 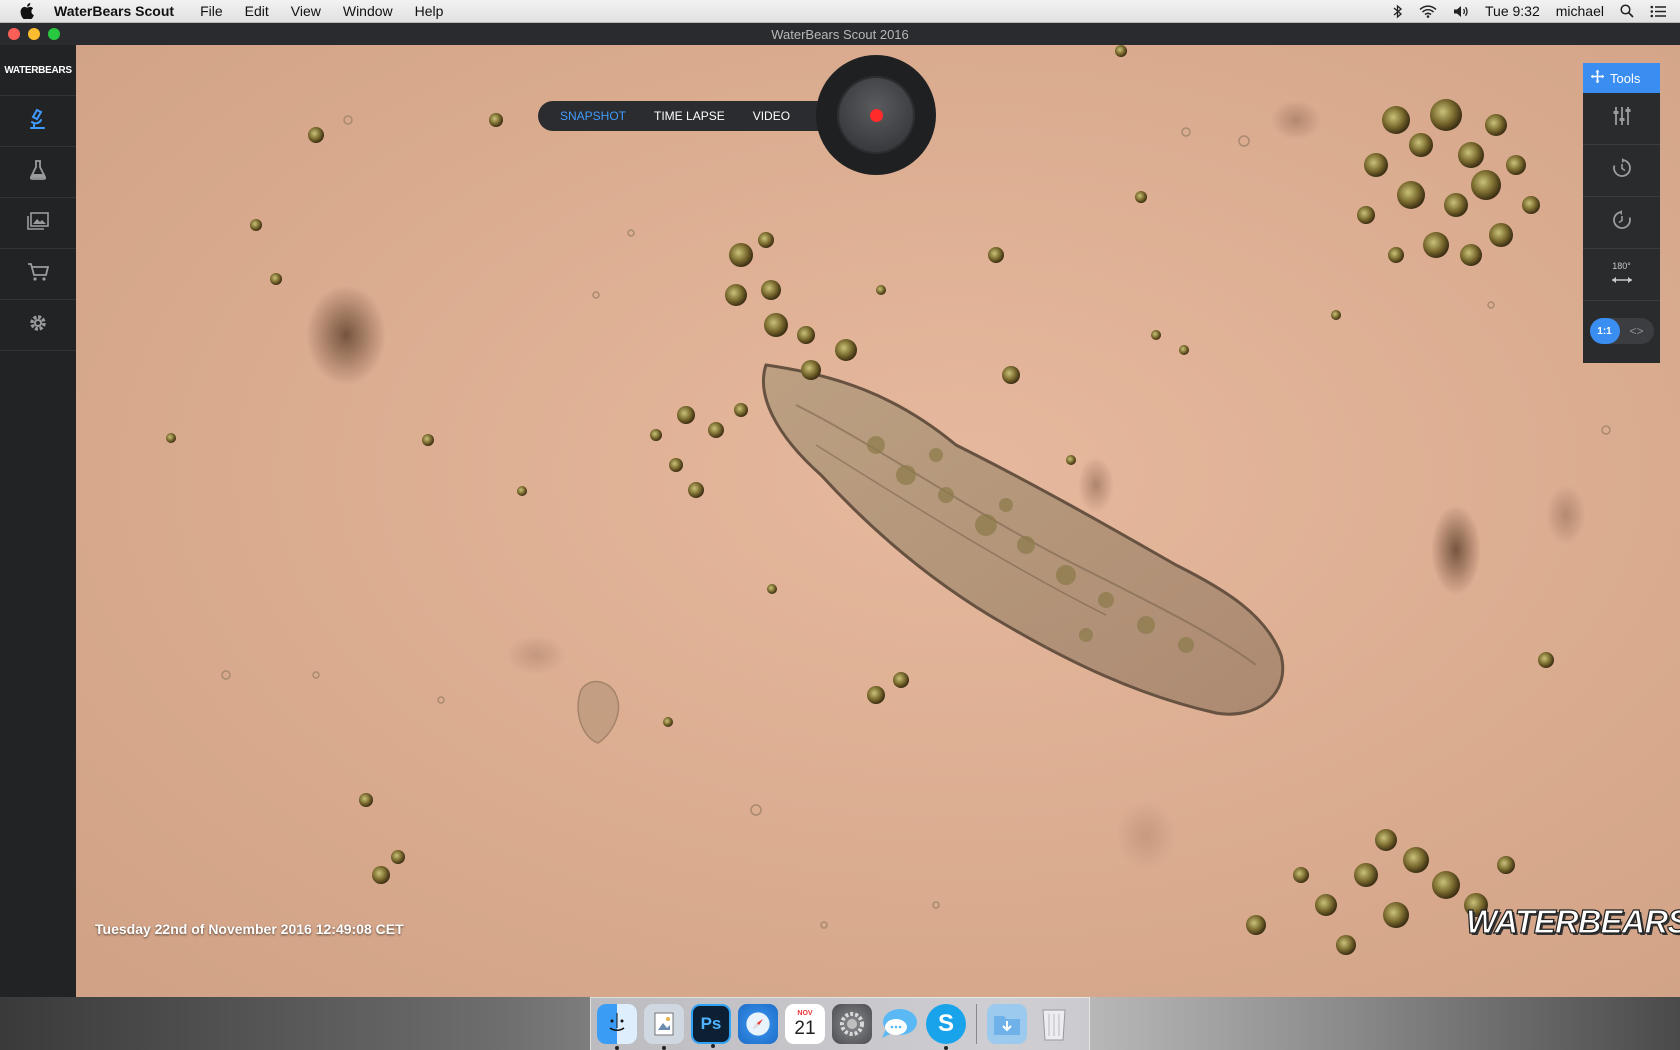 I want to click on photoshop-label: Ps, so click(x=711, y=1023).